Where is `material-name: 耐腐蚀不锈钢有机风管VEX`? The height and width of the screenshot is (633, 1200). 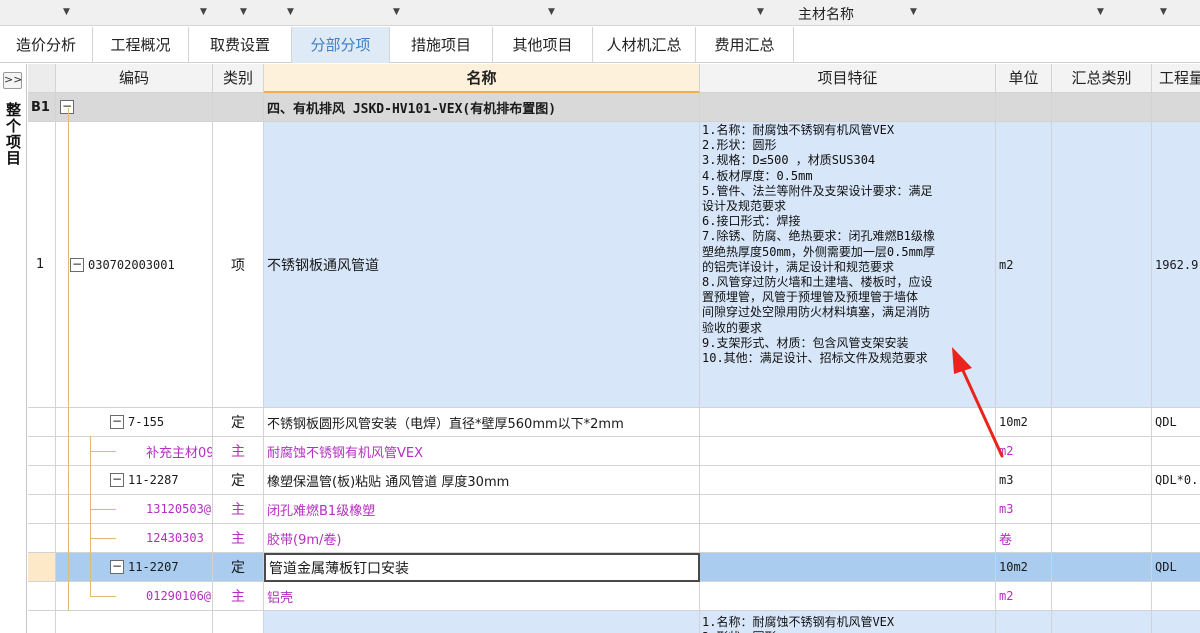
material-name: 耐腐蚀不锈钢有机风管VEX is located at coordinates (482, 451).